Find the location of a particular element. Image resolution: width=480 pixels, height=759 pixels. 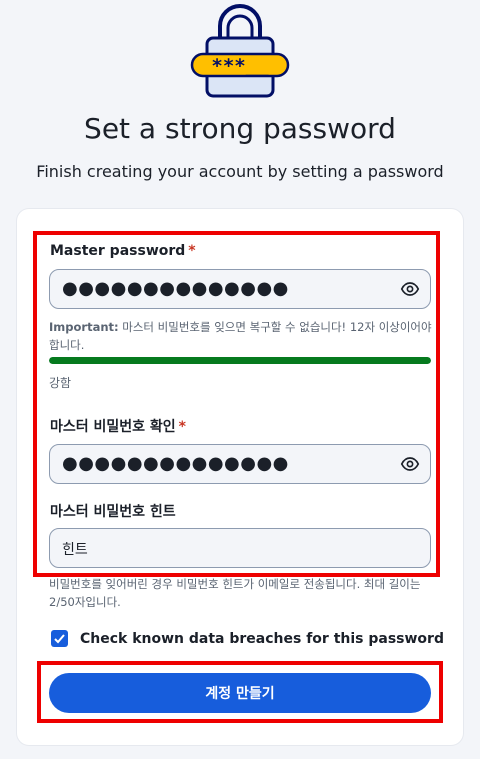

hint-input: 힌트 is located at coordinates (240, 548).